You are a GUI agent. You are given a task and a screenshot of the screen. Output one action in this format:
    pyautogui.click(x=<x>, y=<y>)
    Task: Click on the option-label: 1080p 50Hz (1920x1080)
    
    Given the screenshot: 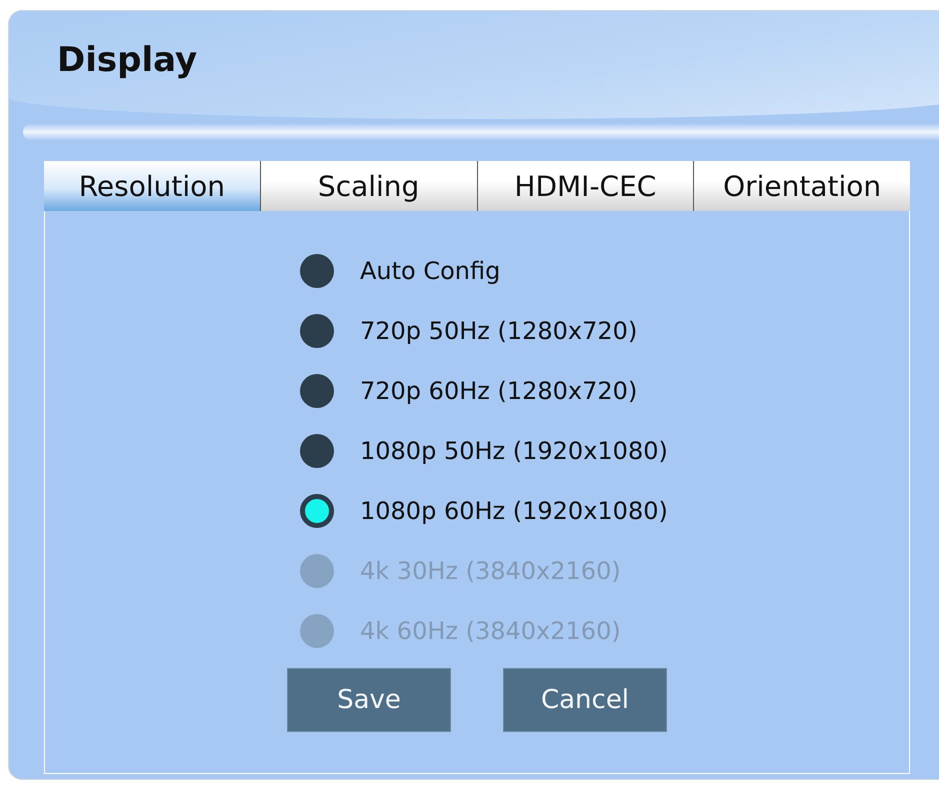 What is the action you would take?
    pyautogui.click(x=514, y=451)
    